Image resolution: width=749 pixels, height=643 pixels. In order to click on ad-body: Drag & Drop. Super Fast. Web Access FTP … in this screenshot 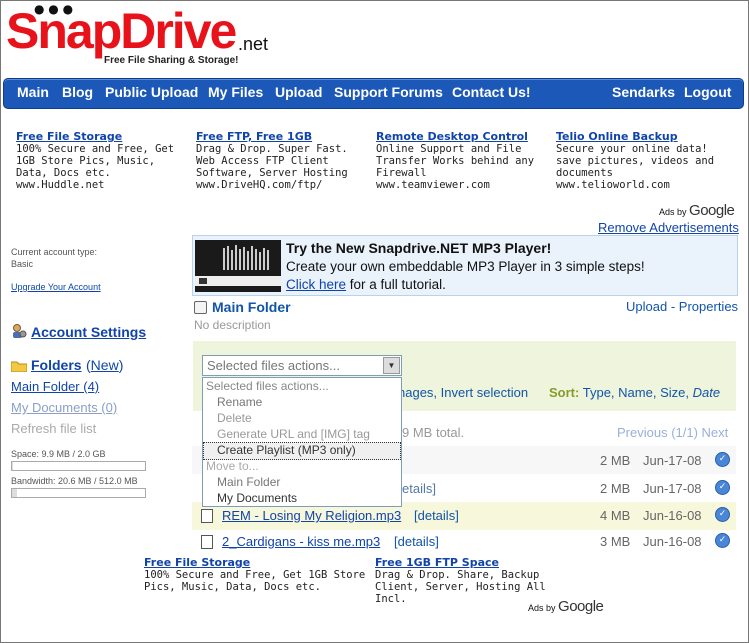, I will do `click(272, 161)`.